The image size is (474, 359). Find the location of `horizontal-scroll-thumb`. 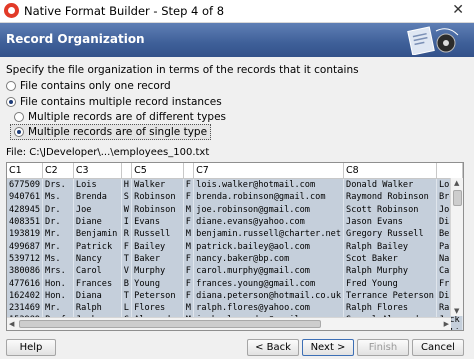

horizontal-scroll-thumb is located at coordinates (170, 324).